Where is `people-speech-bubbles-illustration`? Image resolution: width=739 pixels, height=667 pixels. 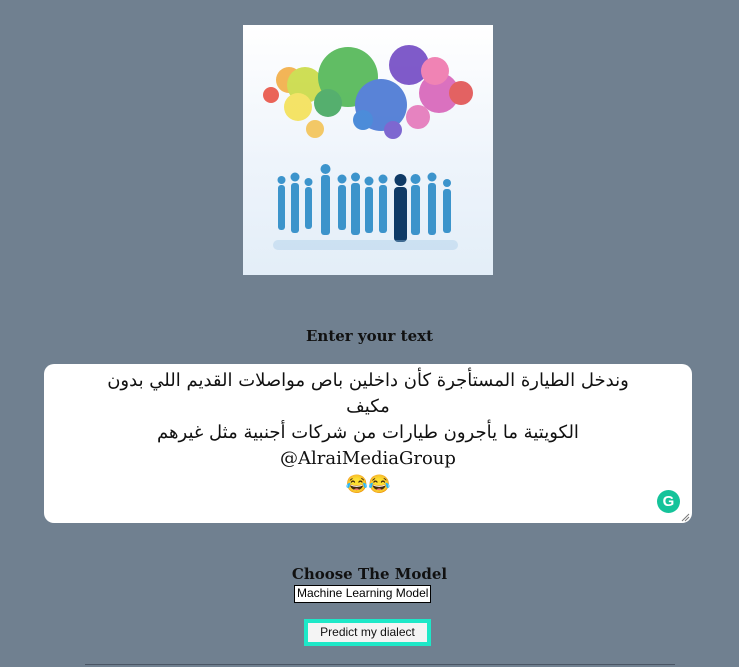
people-speech-bubbles-illustration is located at coordinates (368, 147).